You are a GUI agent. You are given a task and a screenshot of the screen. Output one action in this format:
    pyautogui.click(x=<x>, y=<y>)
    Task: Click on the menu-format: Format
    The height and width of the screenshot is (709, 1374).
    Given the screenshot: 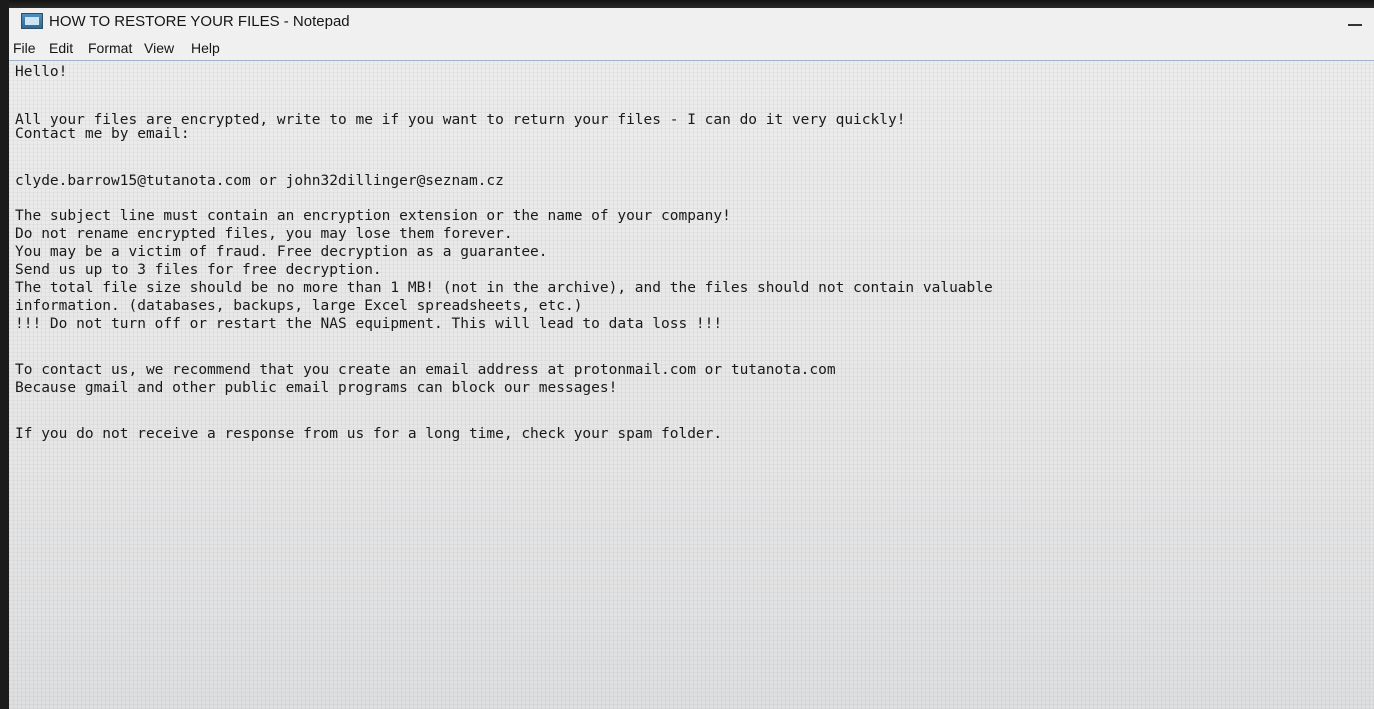 What is the action you would take?
    pyautogui.click(x=110, y=48)
    